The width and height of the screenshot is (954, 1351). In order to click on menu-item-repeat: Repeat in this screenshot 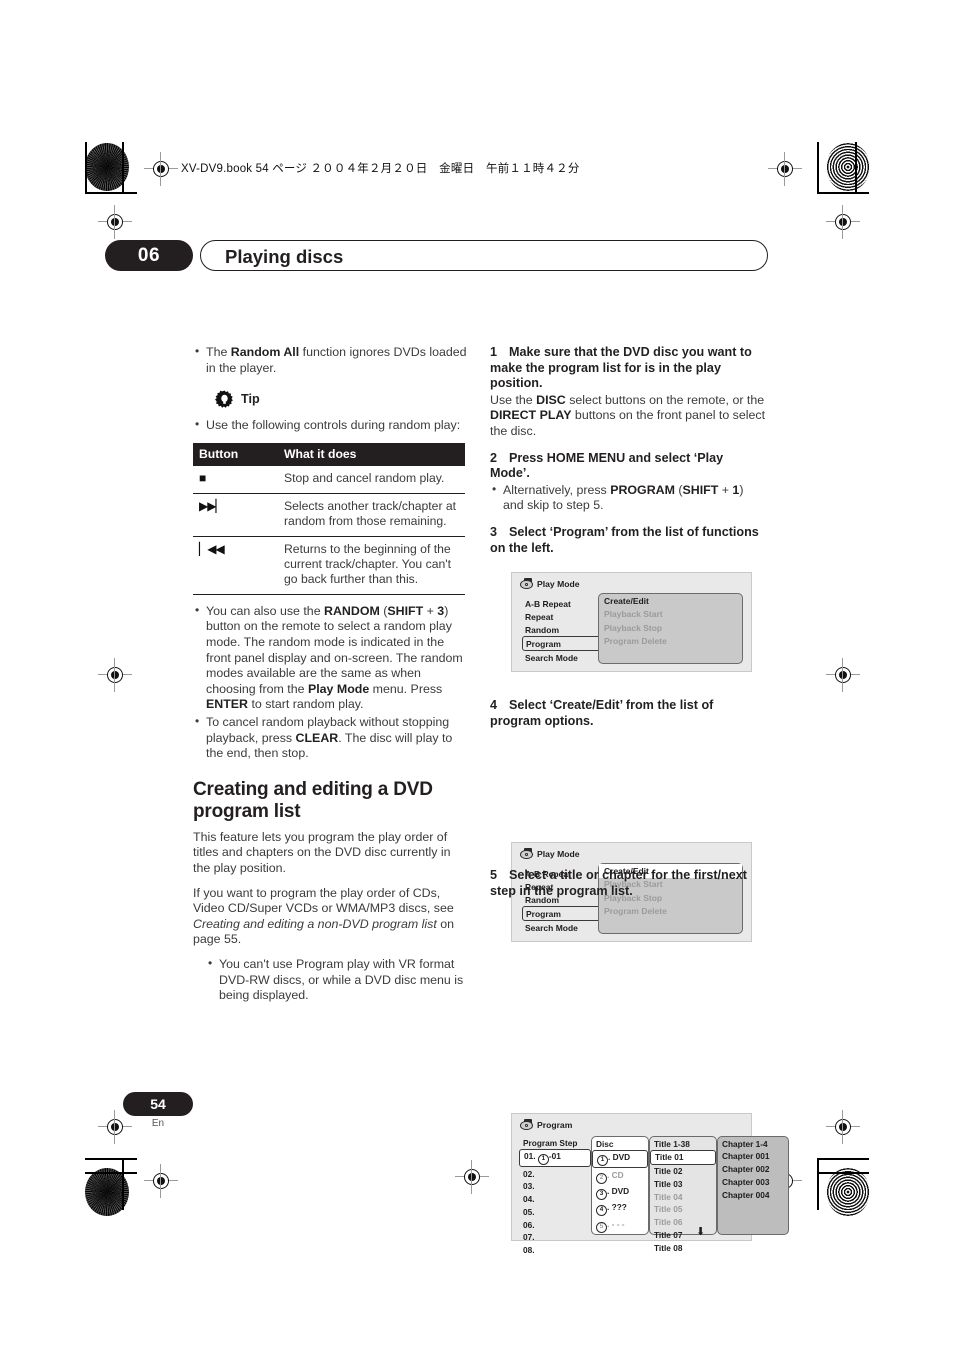, I will do `click(562, 616)`.